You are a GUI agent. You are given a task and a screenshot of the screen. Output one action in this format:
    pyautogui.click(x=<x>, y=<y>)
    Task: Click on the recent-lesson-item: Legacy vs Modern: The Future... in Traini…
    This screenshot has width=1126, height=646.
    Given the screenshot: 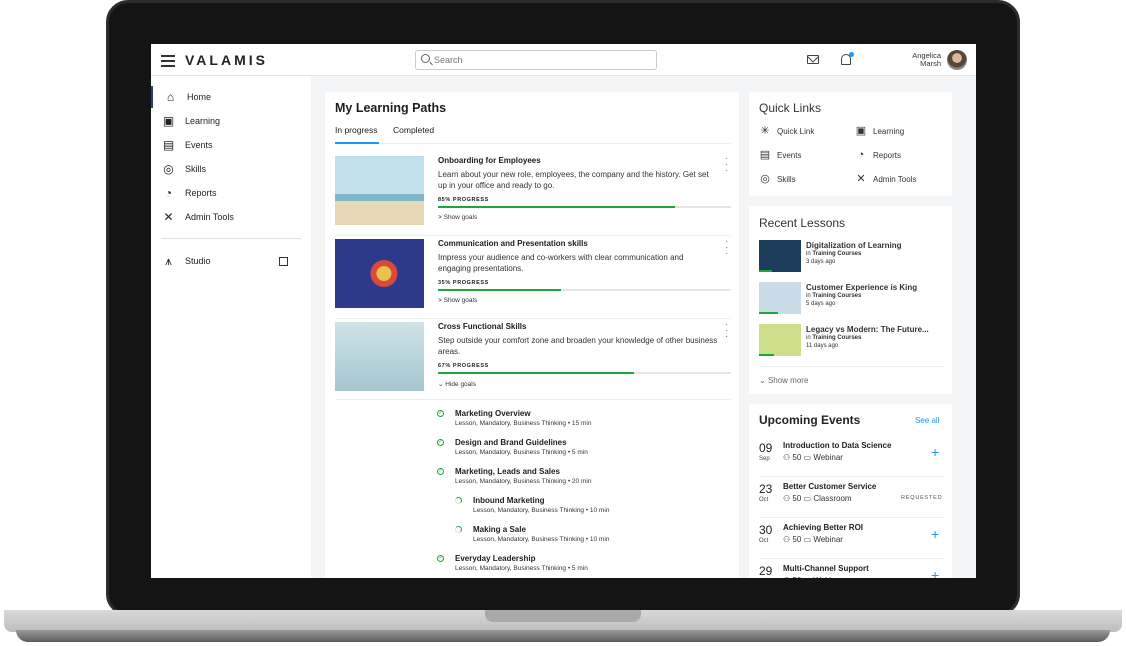 What is the action you would take?
    pyautogui.click(x=851, y=341)
    